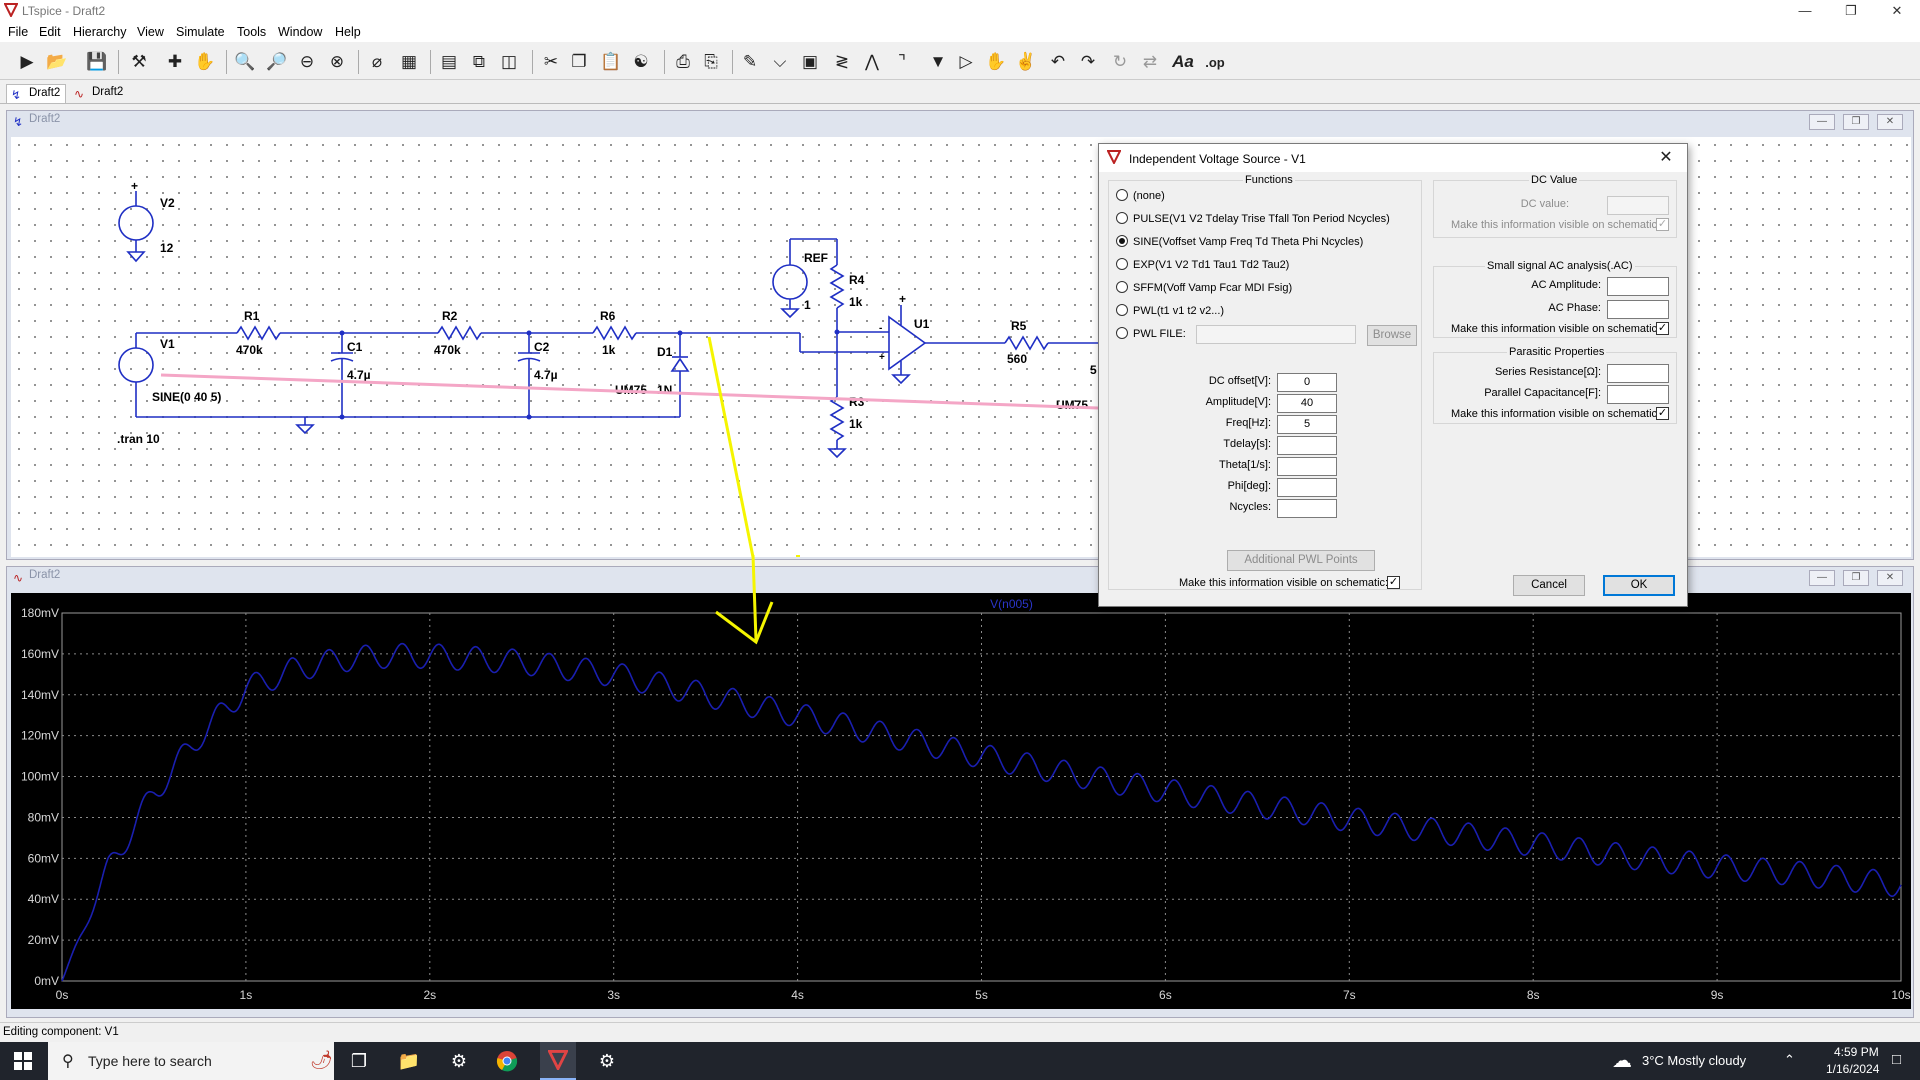  I want to click on menu-simulate: Simulate, so click(200, 32).